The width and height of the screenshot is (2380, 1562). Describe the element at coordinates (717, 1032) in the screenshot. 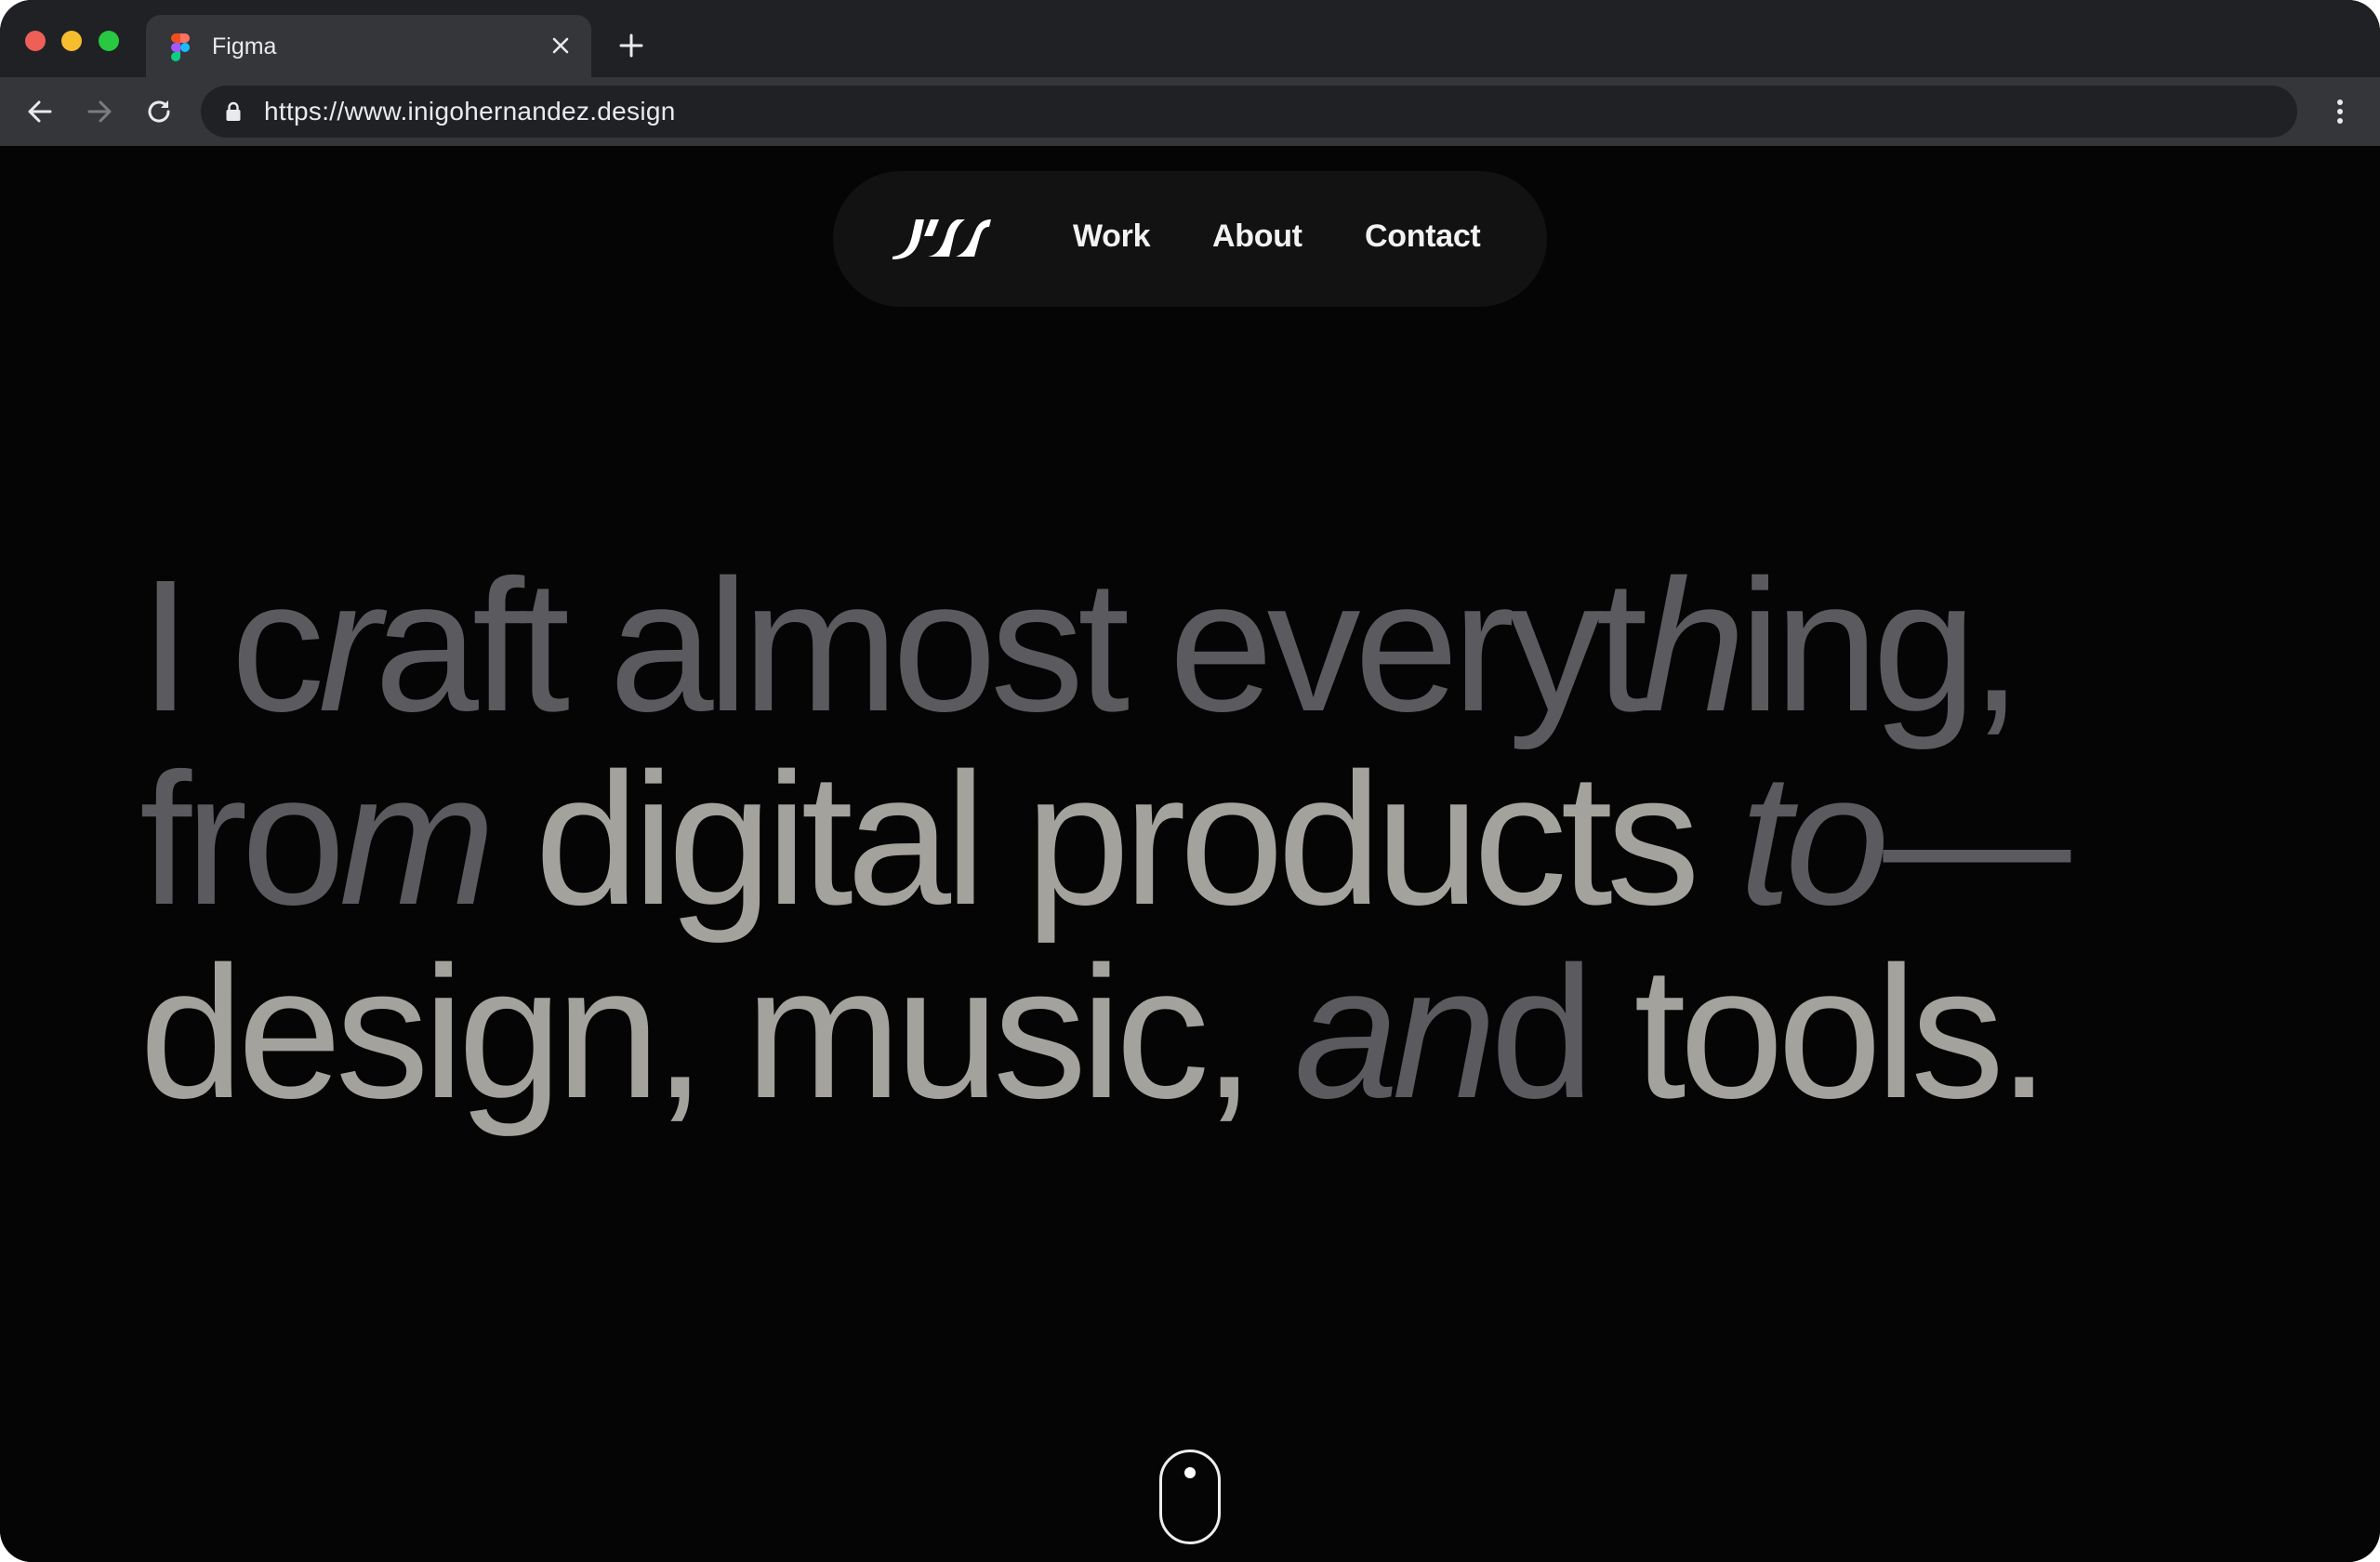

I see `hero-text-segment: design, music,` at that location.